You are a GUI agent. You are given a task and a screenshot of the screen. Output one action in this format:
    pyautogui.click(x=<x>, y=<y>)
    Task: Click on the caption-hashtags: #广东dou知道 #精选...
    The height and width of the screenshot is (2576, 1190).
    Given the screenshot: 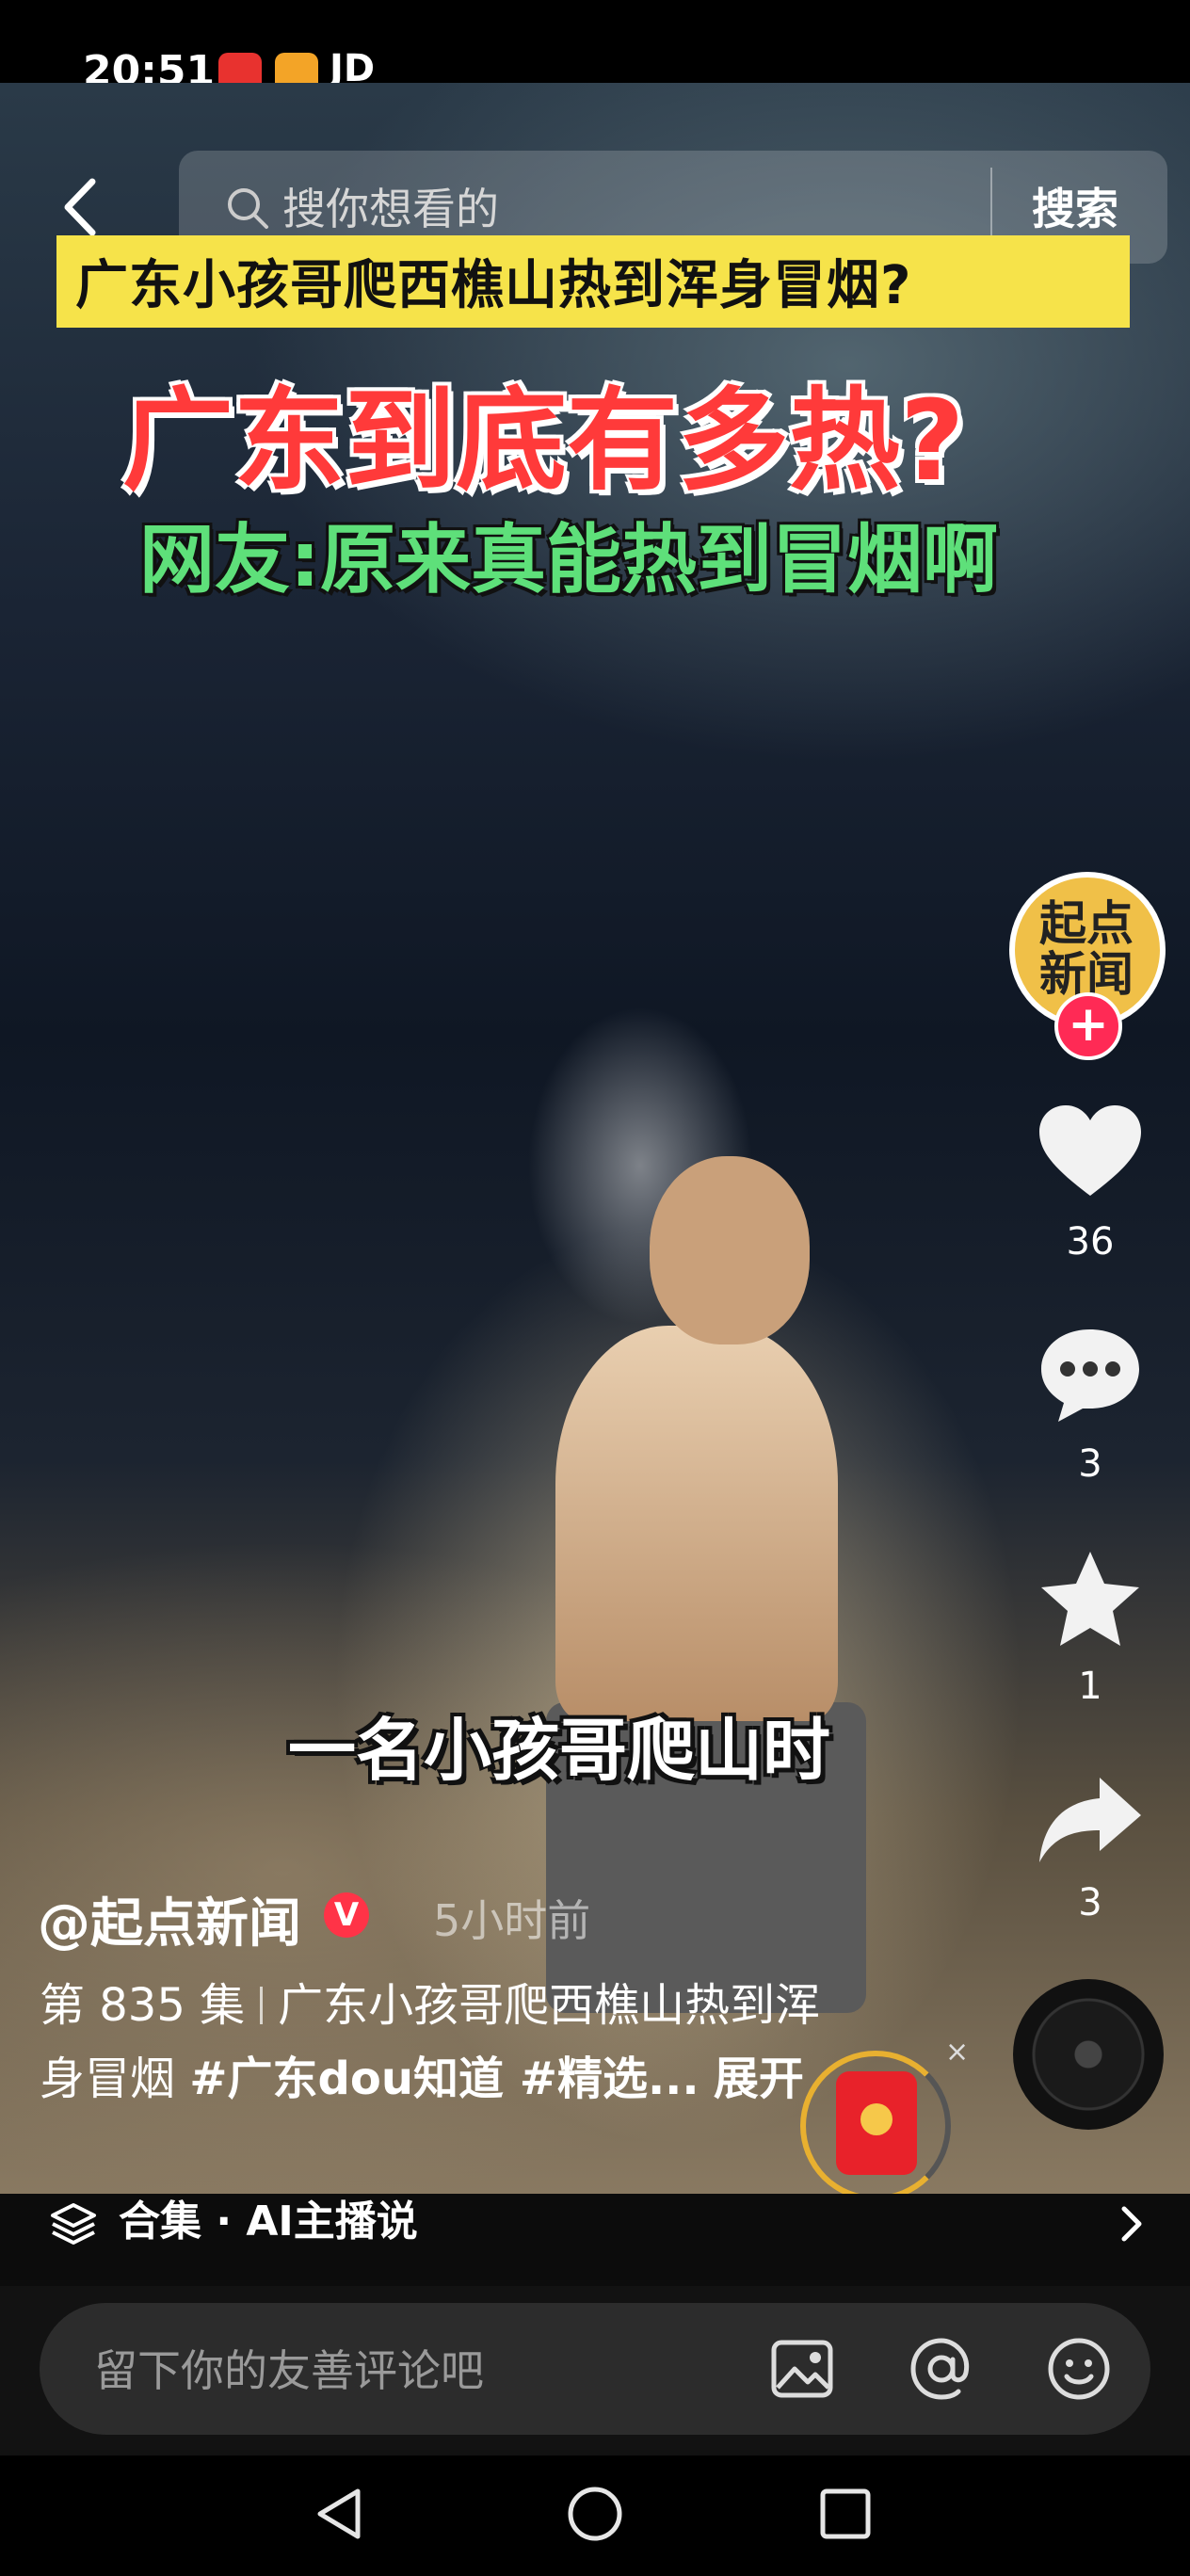 What is the action you would take?
    pyautogui.click(x=444, y=2079)
    